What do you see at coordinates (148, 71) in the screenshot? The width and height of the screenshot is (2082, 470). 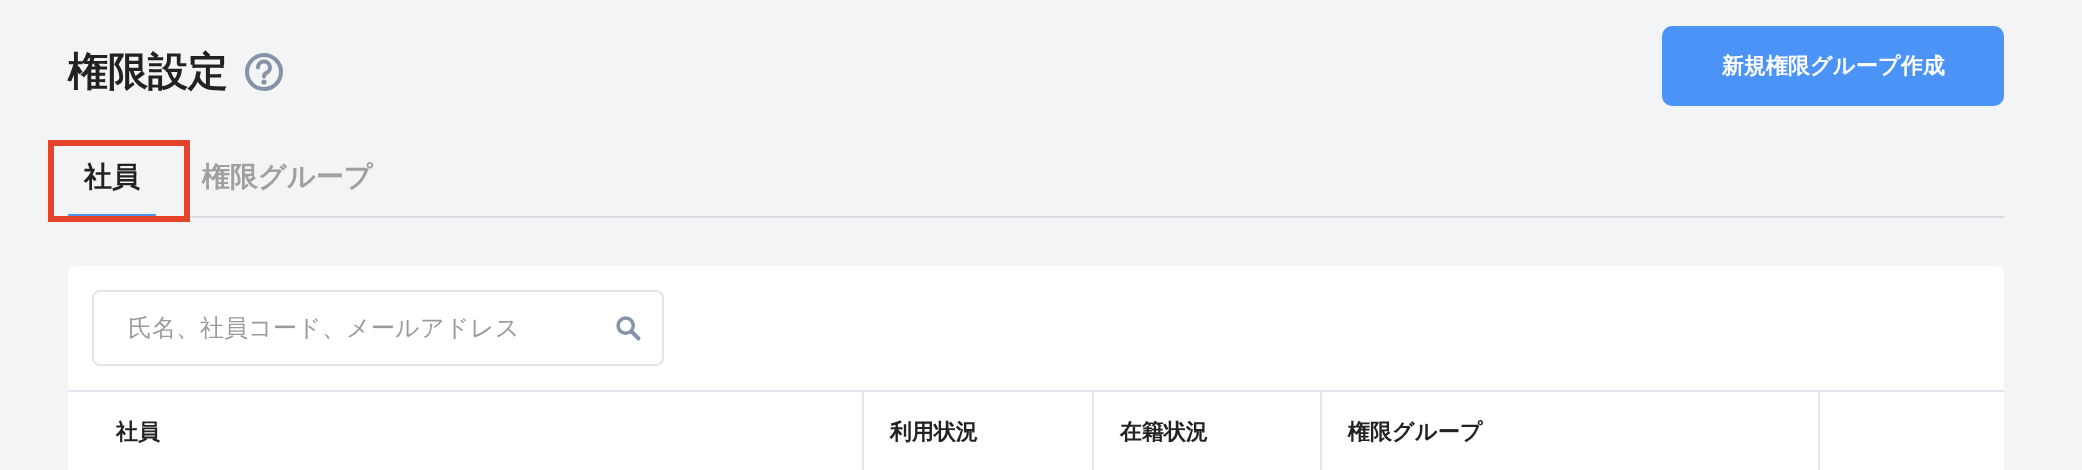 I see `page-title: 権限設定` at bounding box center [148, 71].